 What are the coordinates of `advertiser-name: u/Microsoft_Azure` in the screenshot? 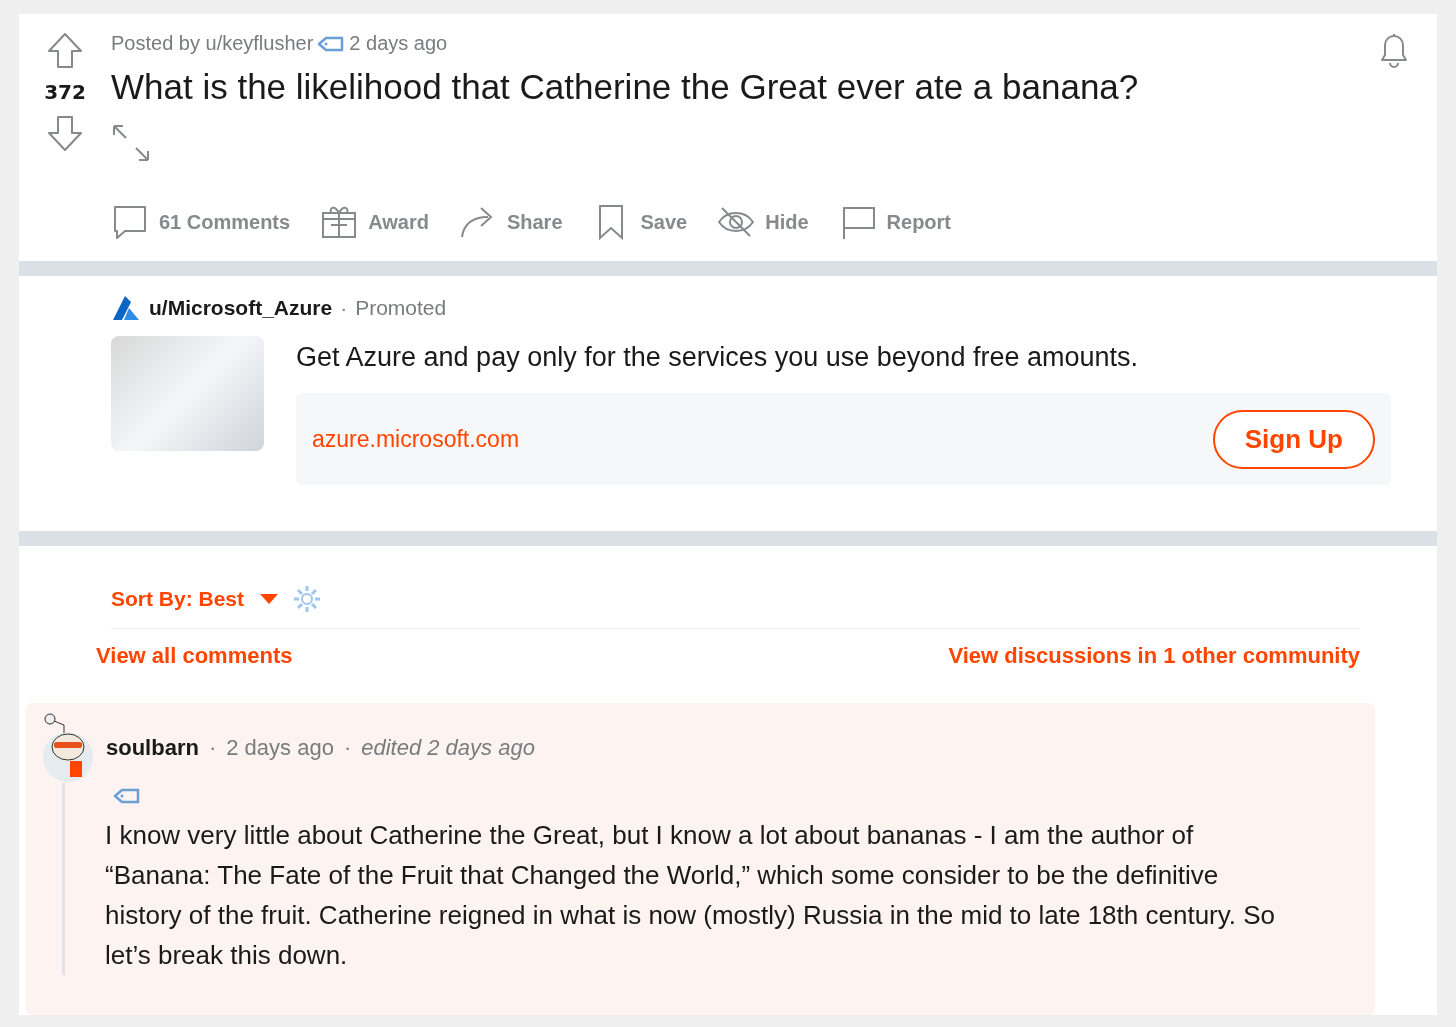 It's located at (241, 308).